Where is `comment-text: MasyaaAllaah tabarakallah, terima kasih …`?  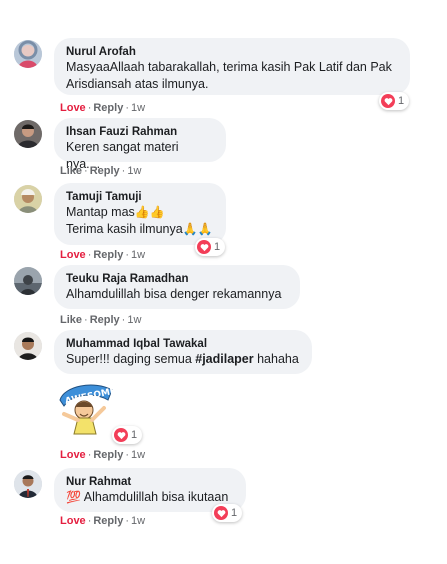 comment-text: MasyaaAllaah tabarakallah, terima kasih … is located at coordinates (229, 67).